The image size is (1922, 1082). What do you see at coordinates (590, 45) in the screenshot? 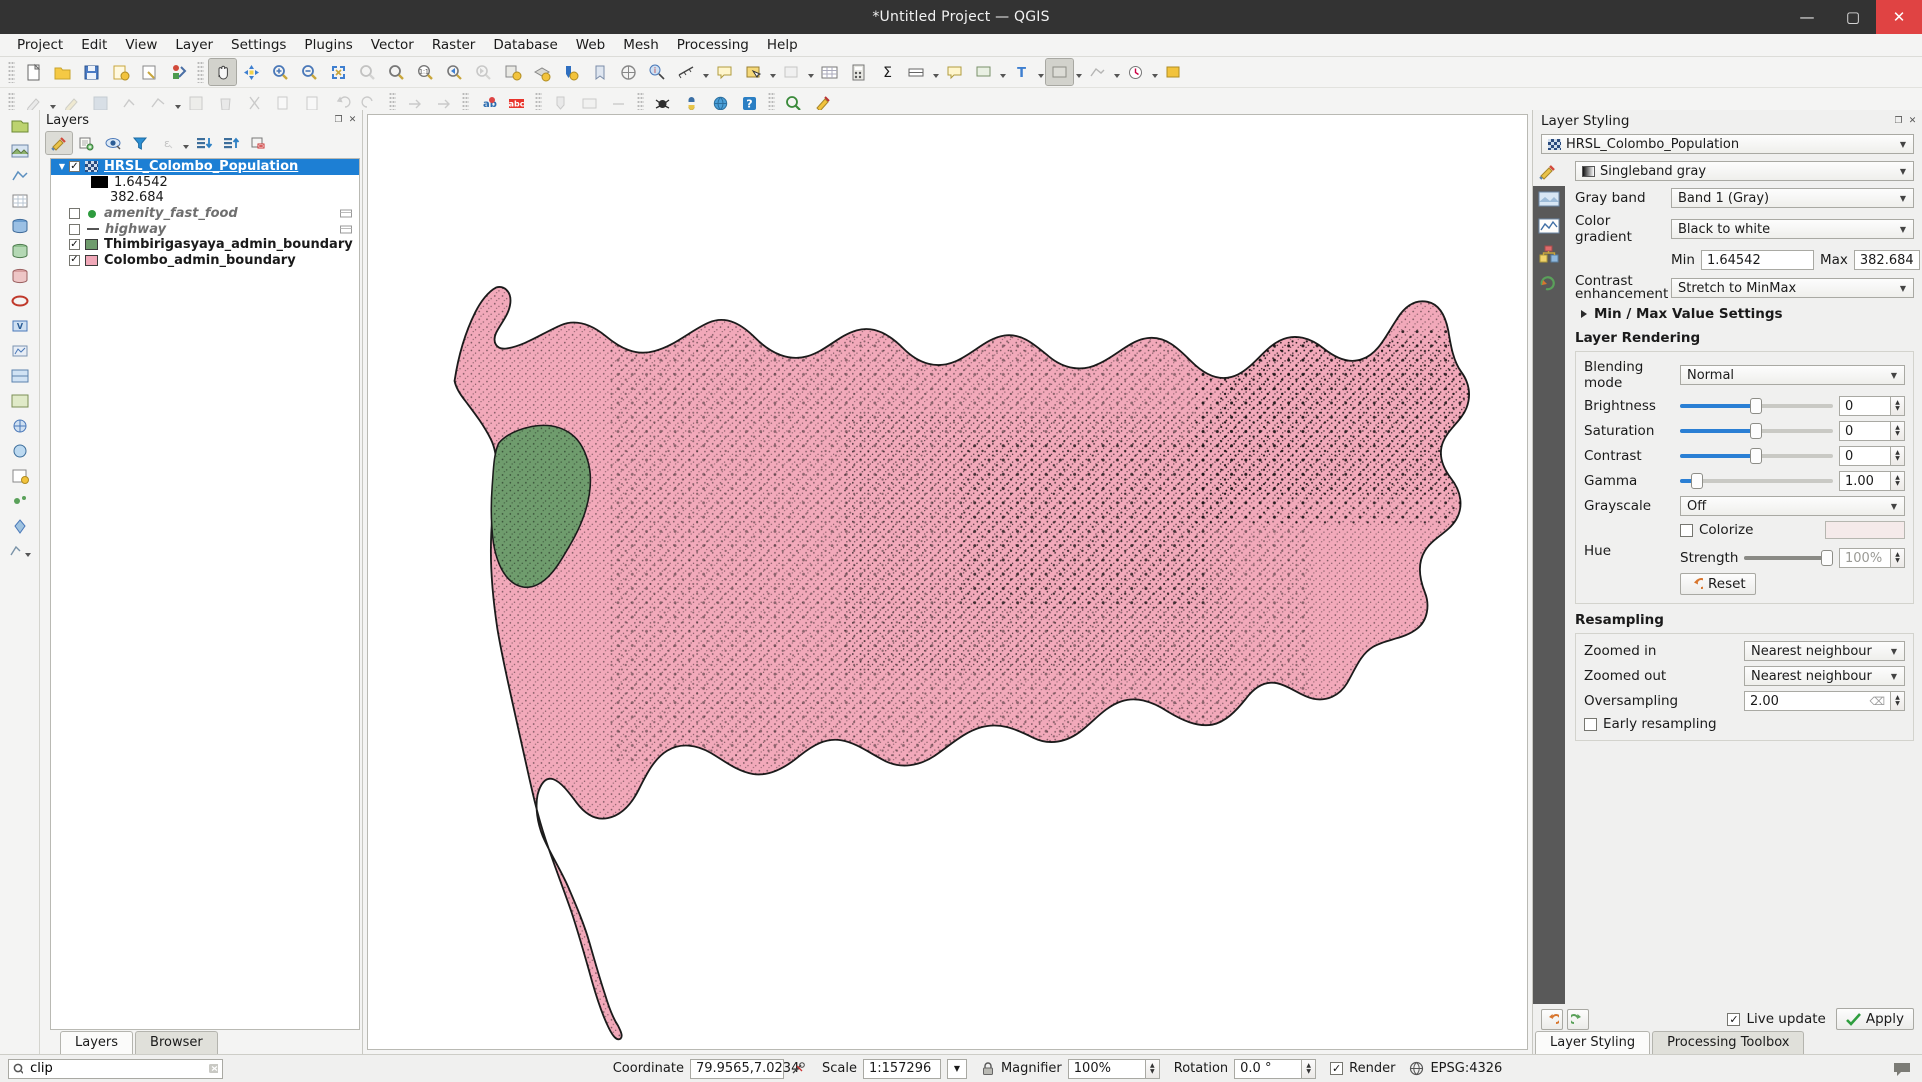
I see `menu-web: Web` at bounding box center [590, 45].